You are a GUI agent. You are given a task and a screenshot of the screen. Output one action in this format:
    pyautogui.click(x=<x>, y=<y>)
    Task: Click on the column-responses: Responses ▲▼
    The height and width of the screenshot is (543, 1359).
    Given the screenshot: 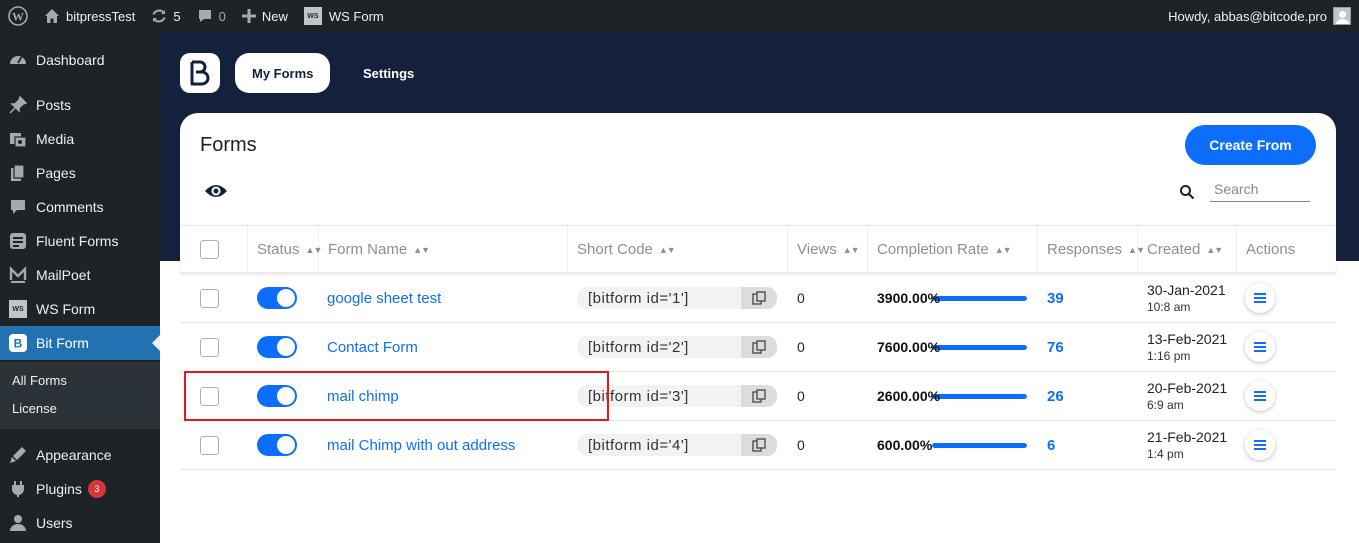 What is the action you would take?
    pyautogui.click(x=1091, y=249)
    